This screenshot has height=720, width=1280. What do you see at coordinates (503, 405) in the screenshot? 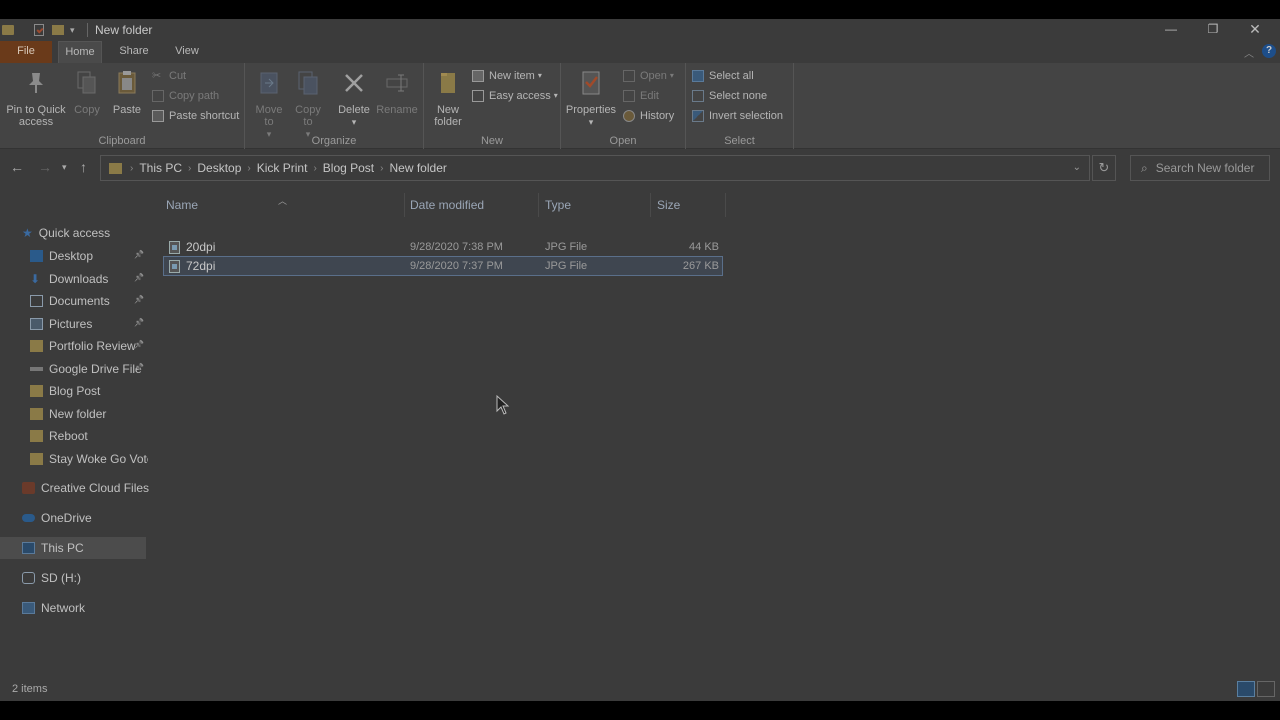
I see `mouse-cursor-icon` at bounding box center [503, 405].